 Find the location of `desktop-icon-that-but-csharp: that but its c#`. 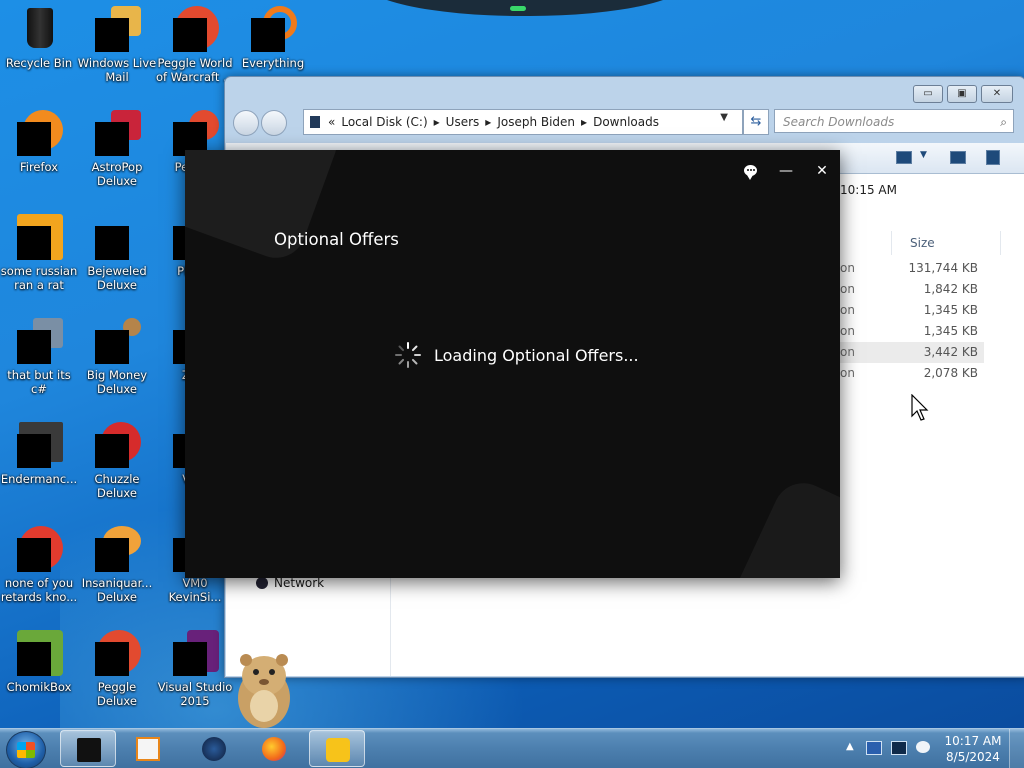

desktop-icon-that-but-csharp: that but its c# is located at coordinates (39, 357).